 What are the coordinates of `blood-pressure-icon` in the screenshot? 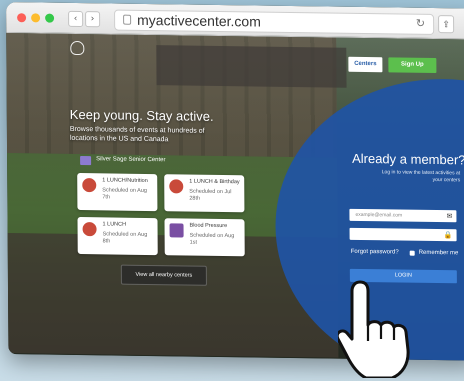 It's located at (176, 230).